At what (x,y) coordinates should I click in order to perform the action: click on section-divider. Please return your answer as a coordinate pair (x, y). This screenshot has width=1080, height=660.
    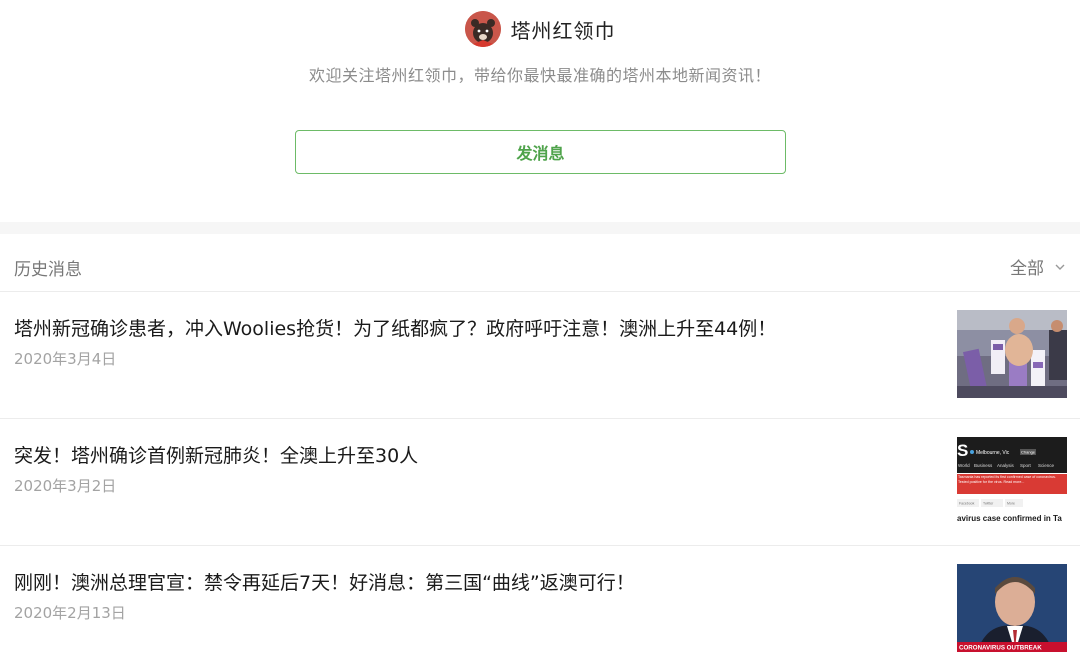
    Looking at the image, I should click on (540, 228).